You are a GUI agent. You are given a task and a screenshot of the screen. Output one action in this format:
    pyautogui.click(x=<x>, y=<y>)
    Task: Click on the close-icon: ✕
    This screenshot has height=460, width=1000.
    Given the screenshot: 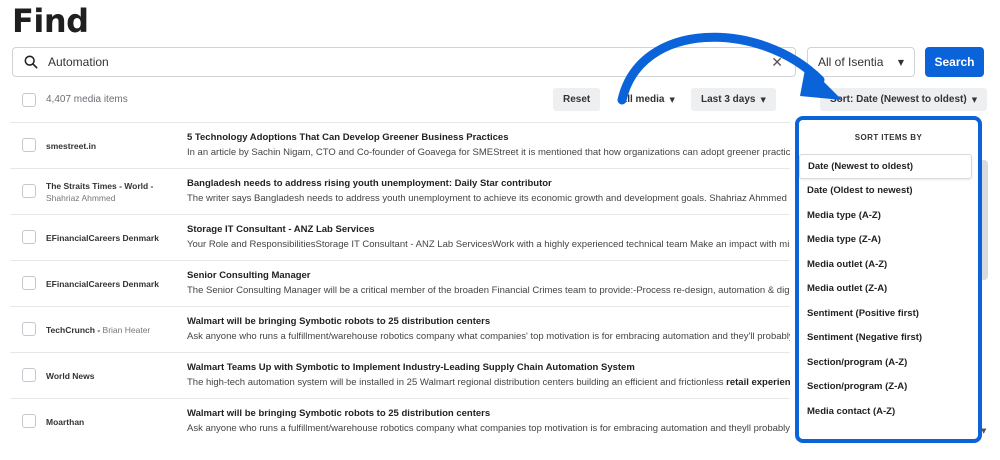 What is the action you would take?
    pyautogui.click(x=777, y=63)
    